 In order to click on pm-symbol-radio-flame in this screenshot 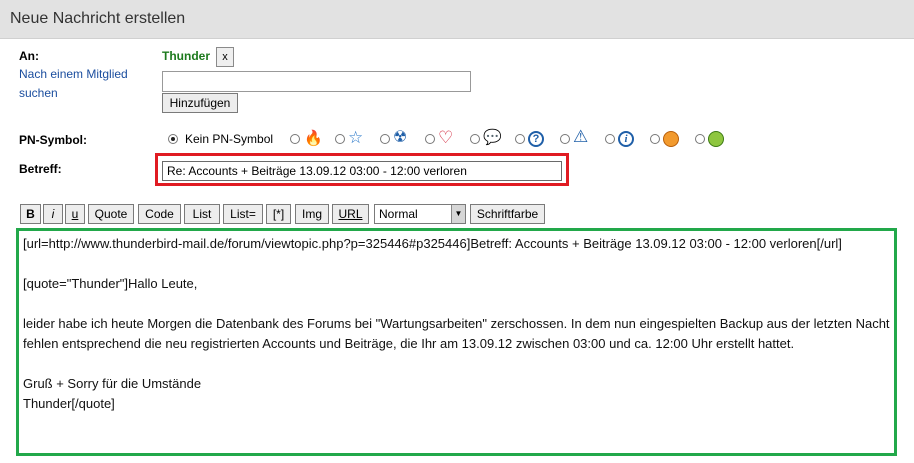, I will do `click(295, 139)`.